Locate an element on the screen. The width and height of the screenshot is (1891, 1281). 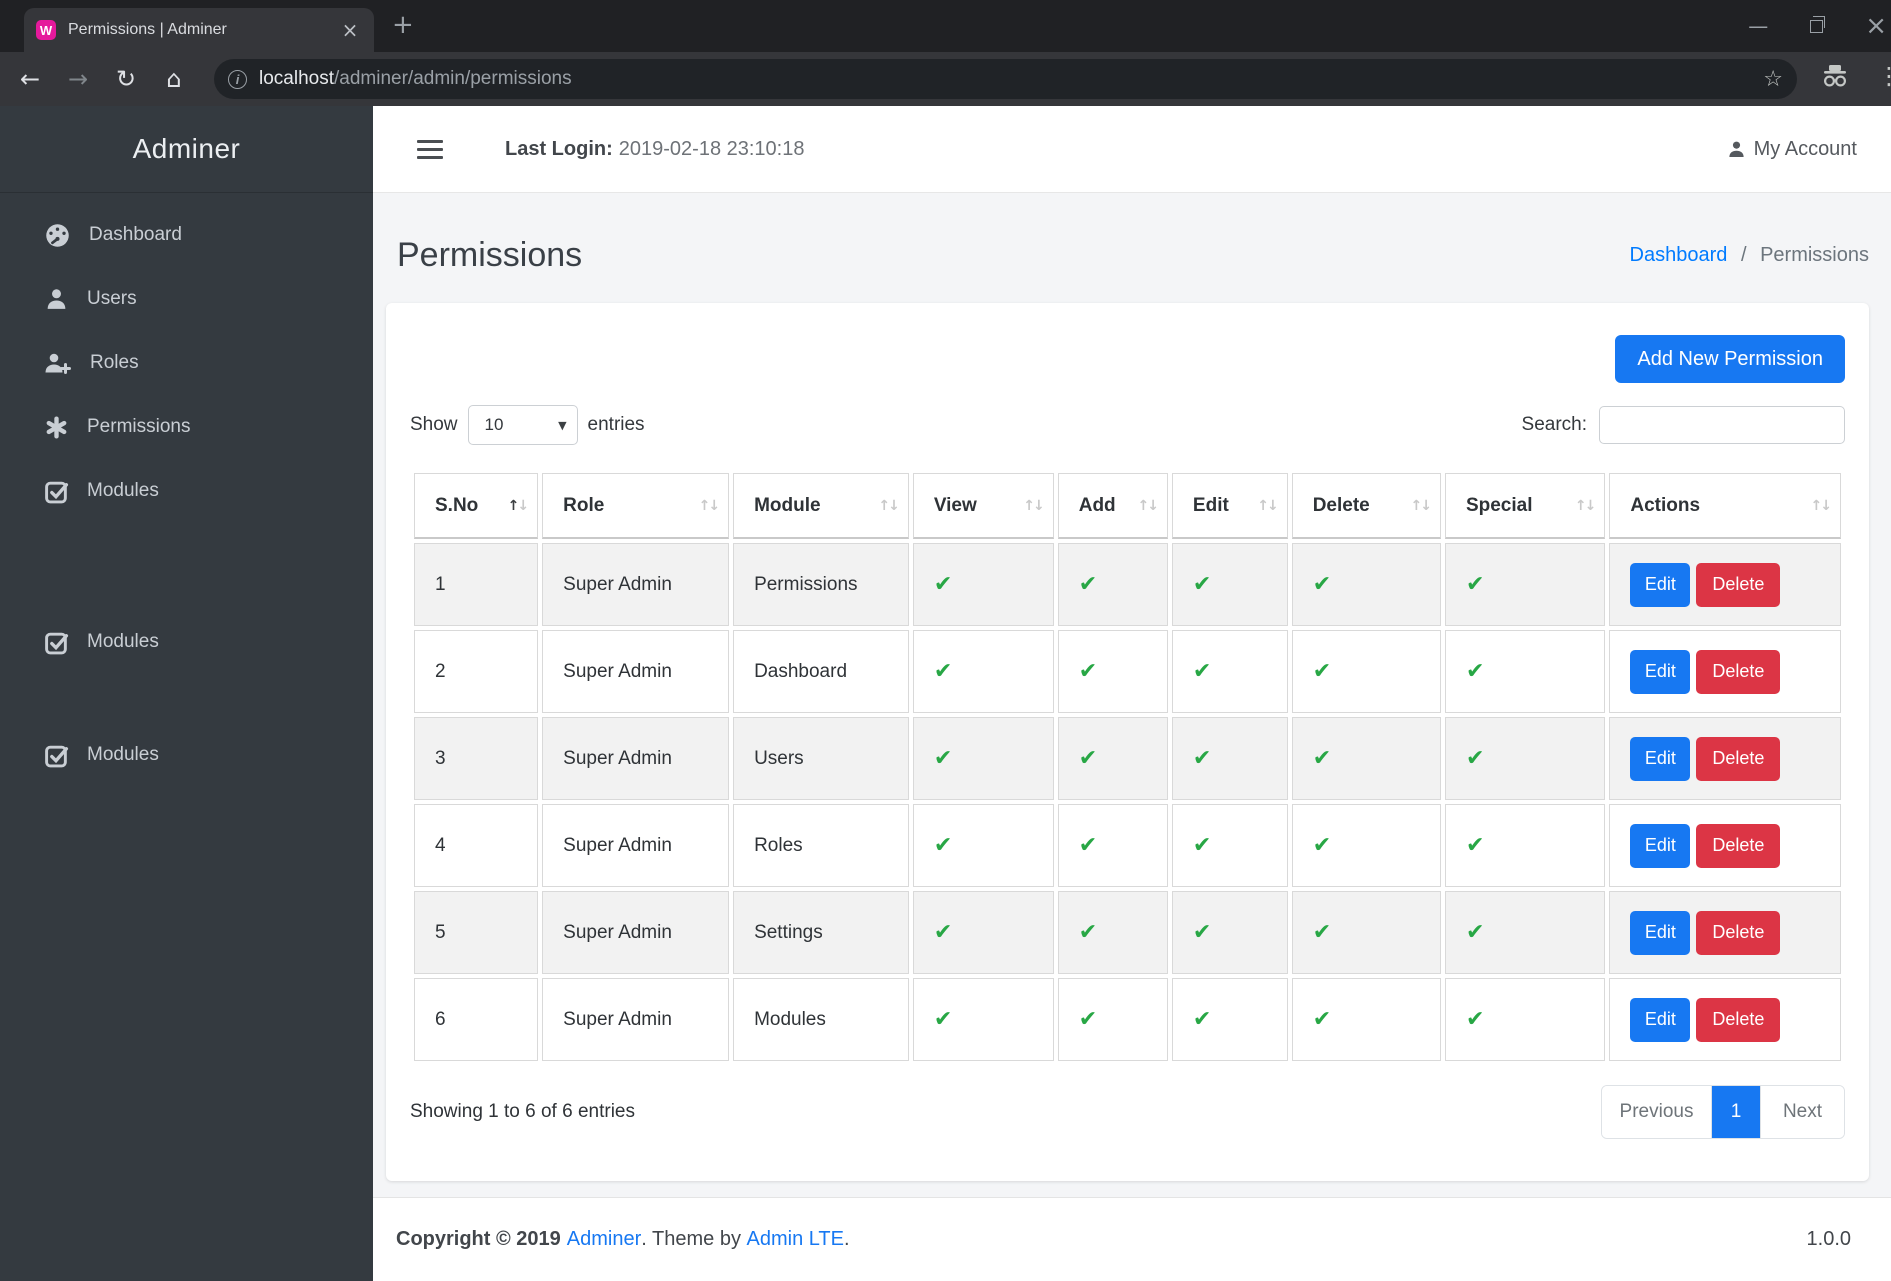
pagination: Previous 1 Next is located at coordinates (1723, 1112).